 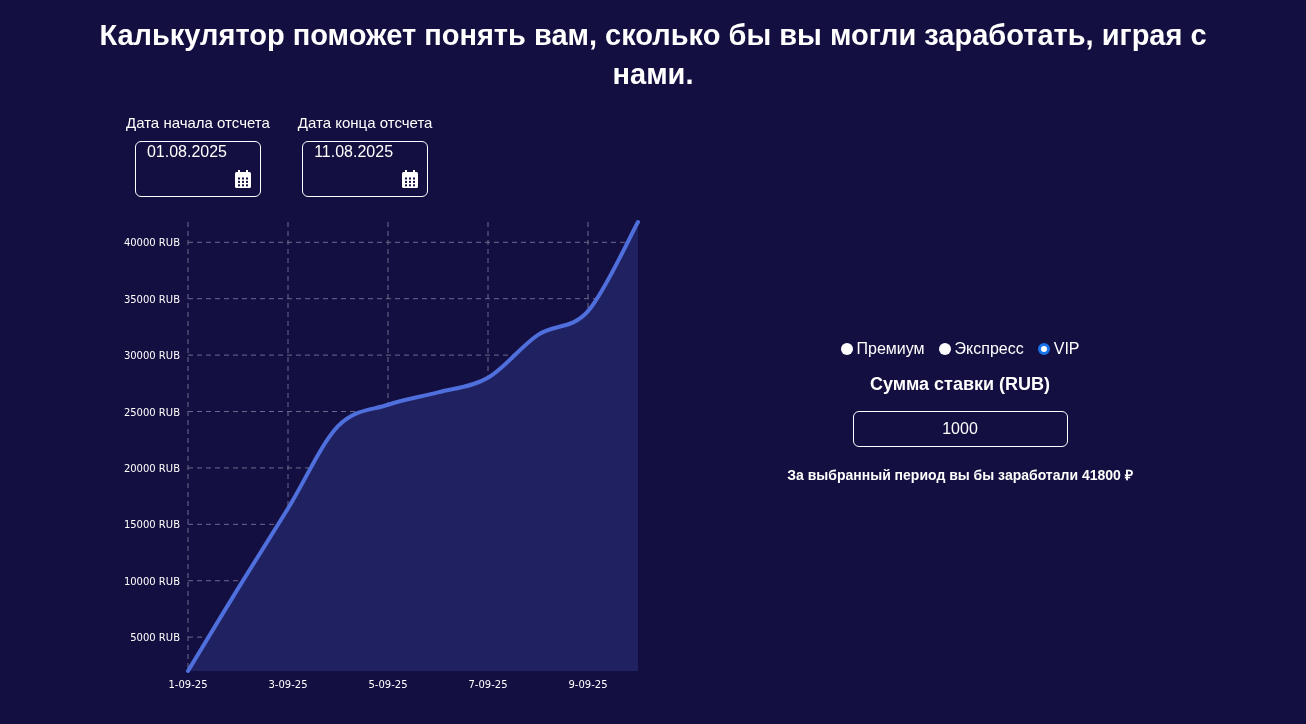 What do you see at coordinates (151, 243) in the screenshot?
I see `y-axis-label: 40000 RUB` at bounding box center [151, 243].